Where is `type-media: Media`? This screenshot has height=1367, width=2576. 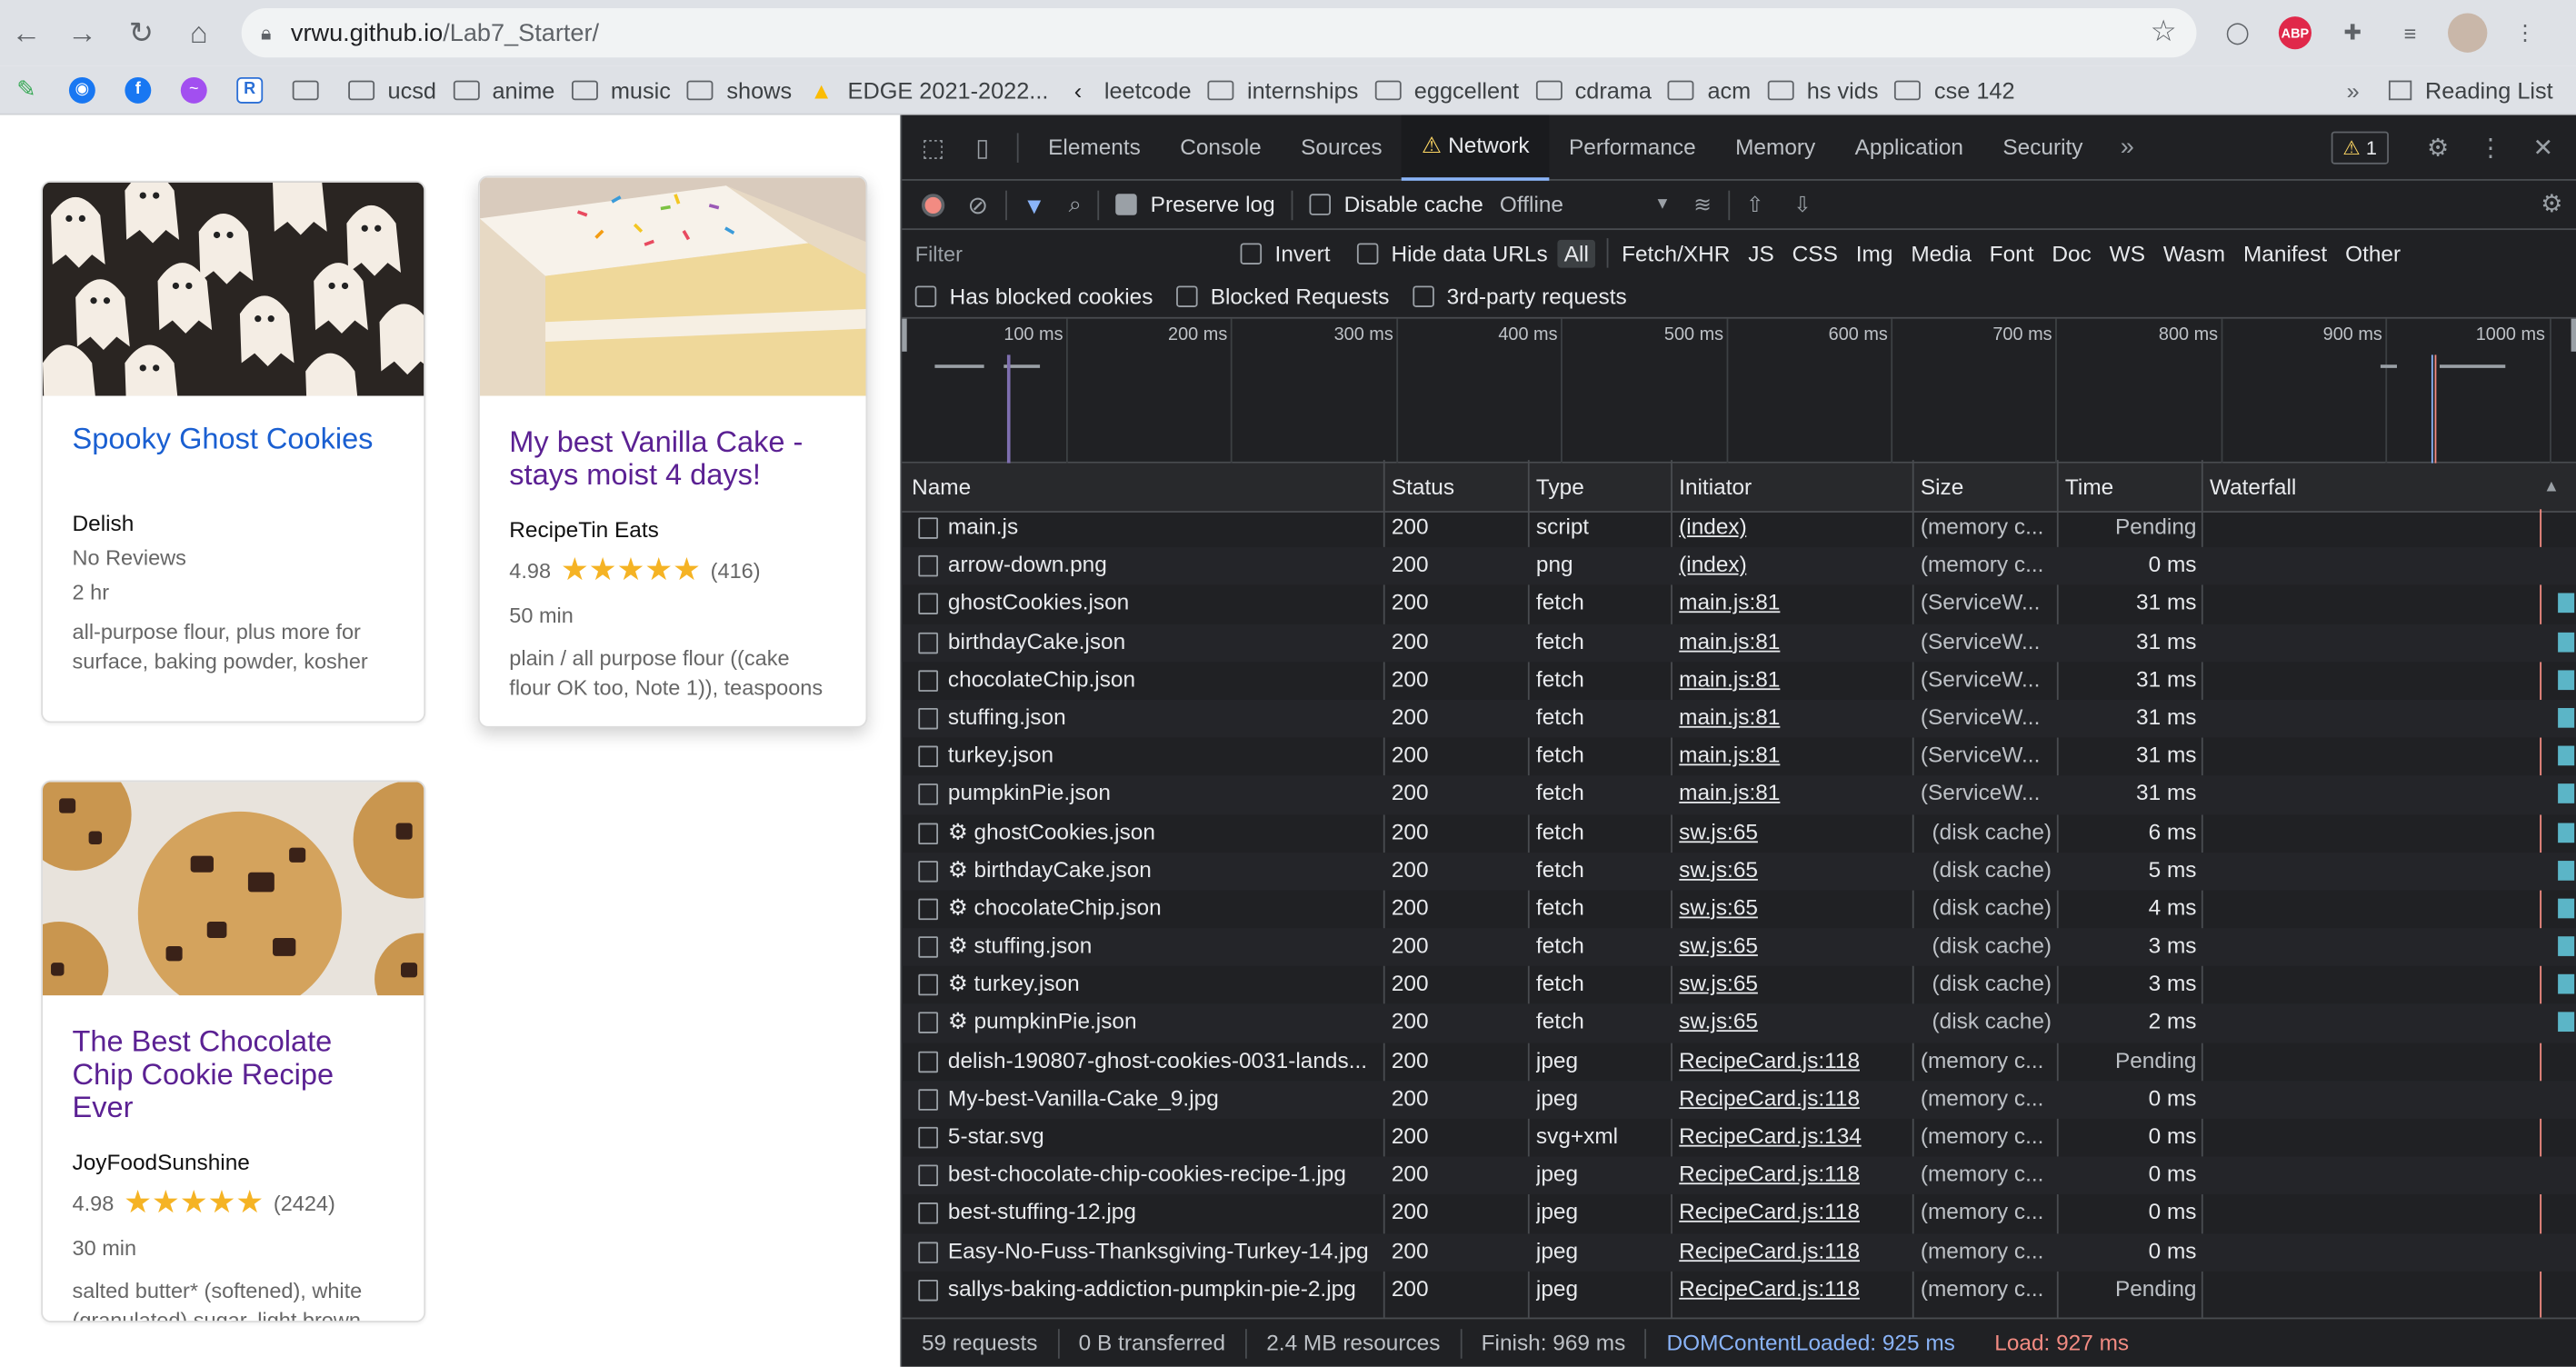
type-media: Media is located at coordinates (1941, 253).